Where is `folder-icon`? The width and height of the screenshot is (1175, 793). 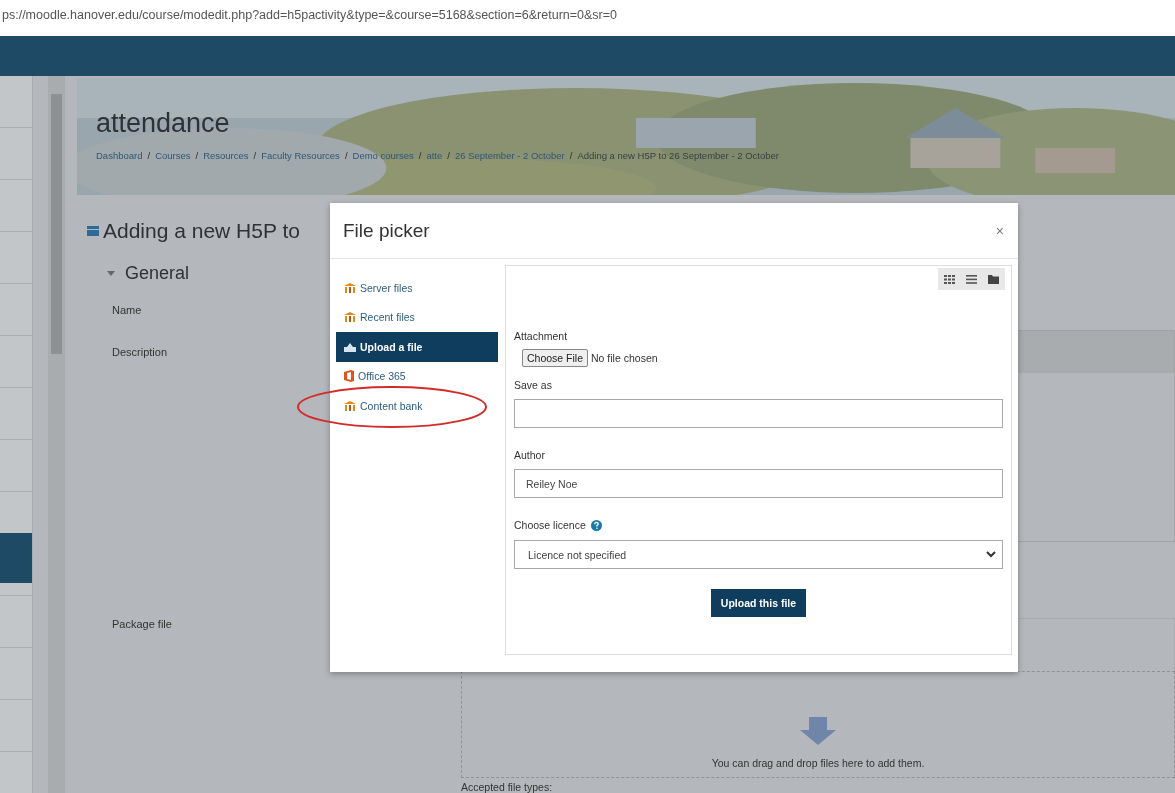
folder-icon is located at coordinates (993, 279).